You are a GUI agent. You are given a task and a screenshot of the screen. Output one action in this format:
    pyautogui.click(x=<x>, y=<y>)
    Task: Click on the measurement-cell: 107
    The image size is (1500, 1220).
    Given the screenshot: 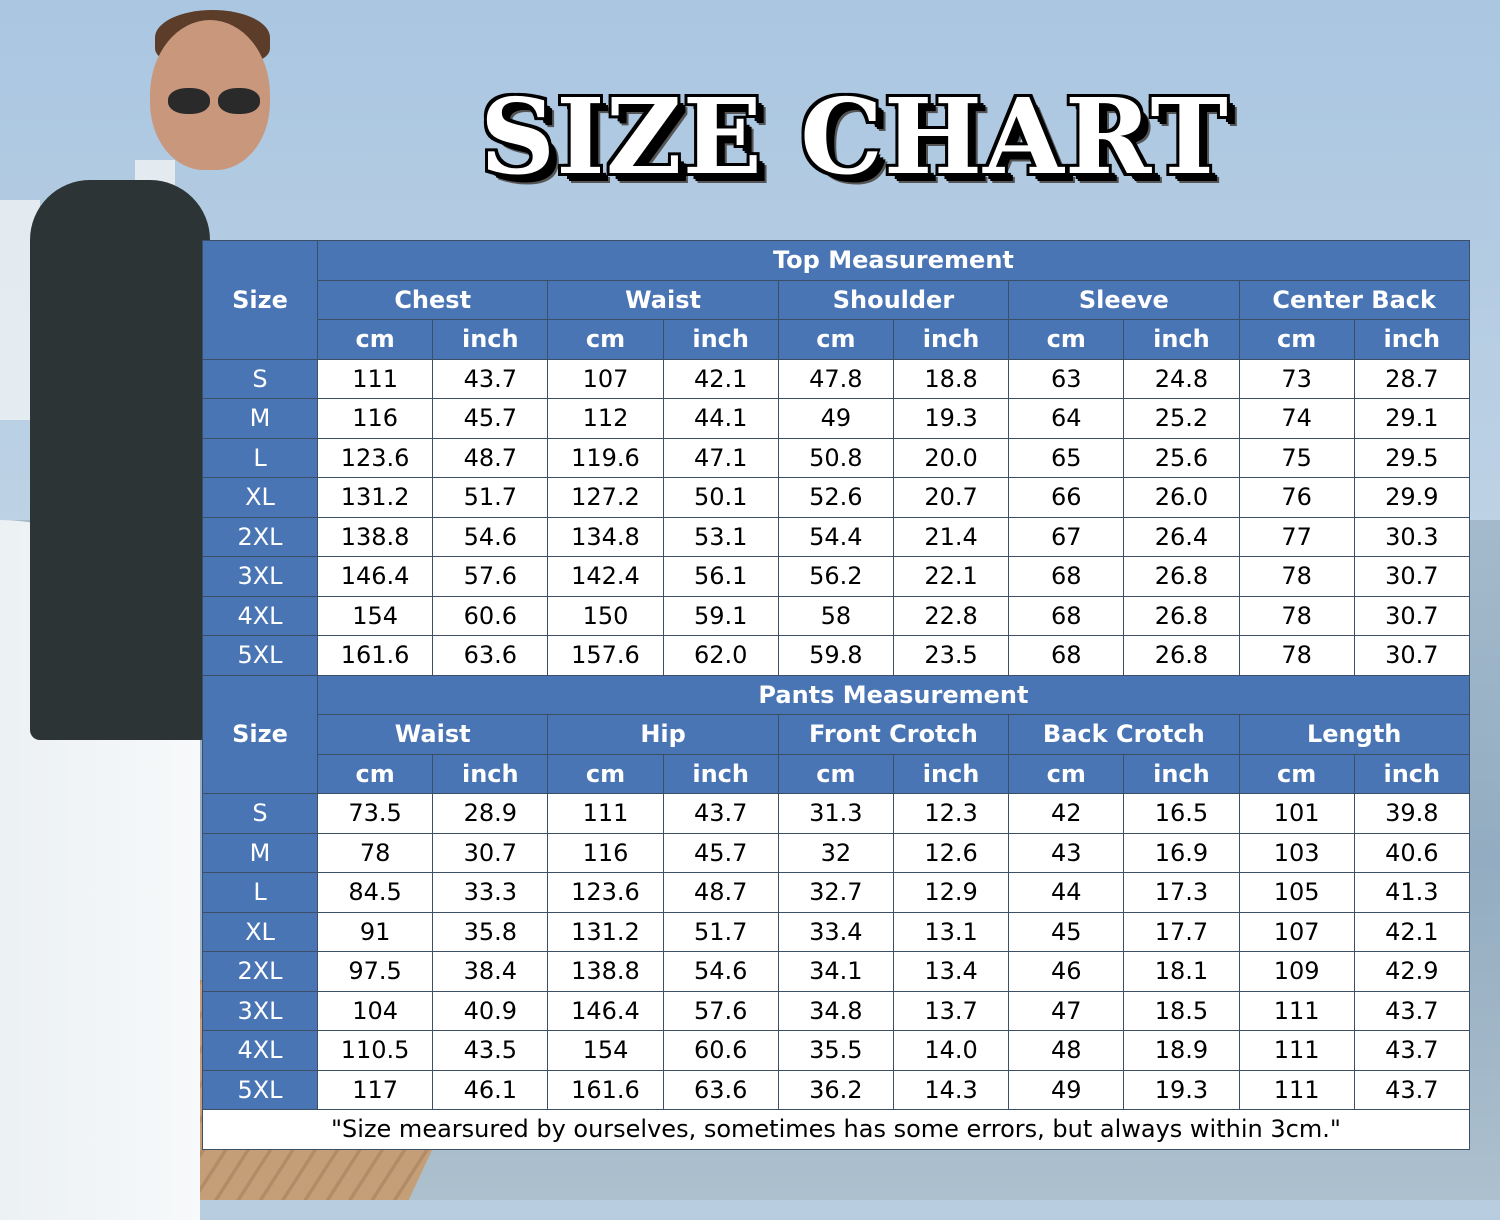 What is the action you would take?
    pyautogui.click(x=1296, y=931)
    